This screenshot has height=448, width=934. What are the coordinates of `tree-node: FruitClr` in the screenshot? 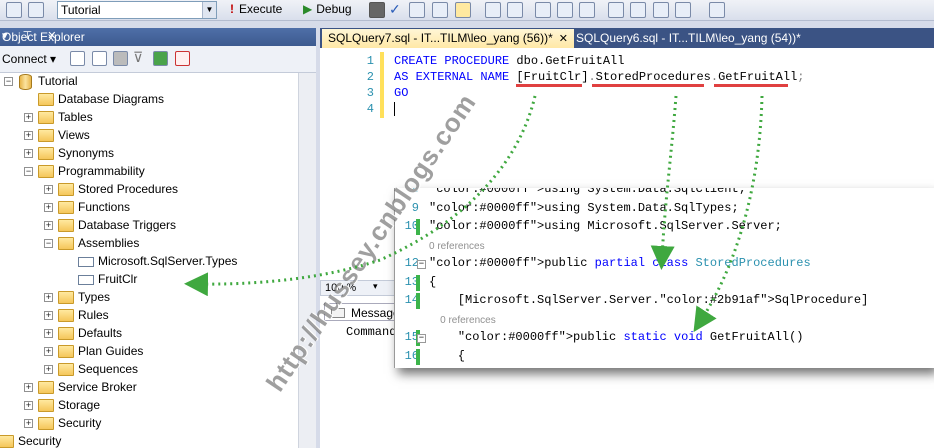 It's located at (149, 280).